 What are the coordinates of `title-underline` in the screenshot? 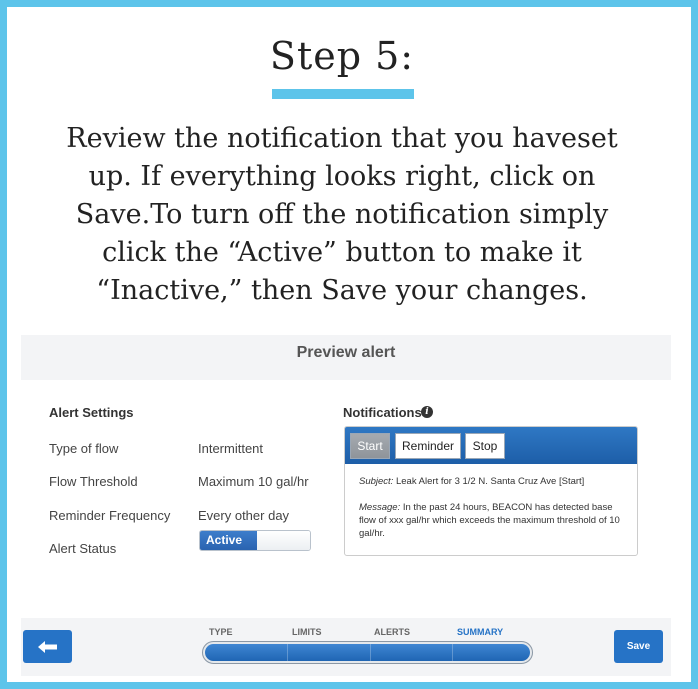 It's located at (343, 94).